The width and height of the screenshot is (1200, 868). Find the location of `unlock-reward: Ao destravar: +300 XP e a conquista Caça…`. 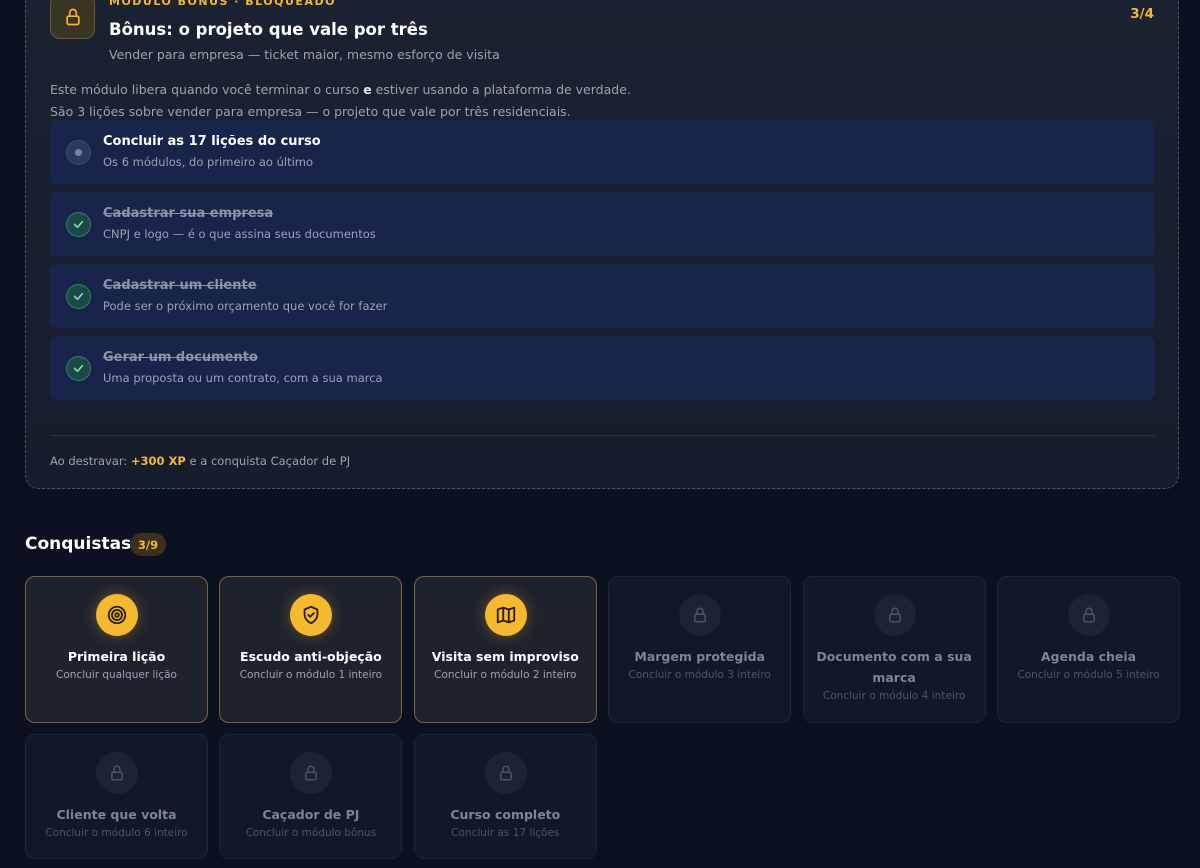

unlock-reward: Ao destravar: +300 XP e a conquista Caça… is located at coordinates (200, 461).